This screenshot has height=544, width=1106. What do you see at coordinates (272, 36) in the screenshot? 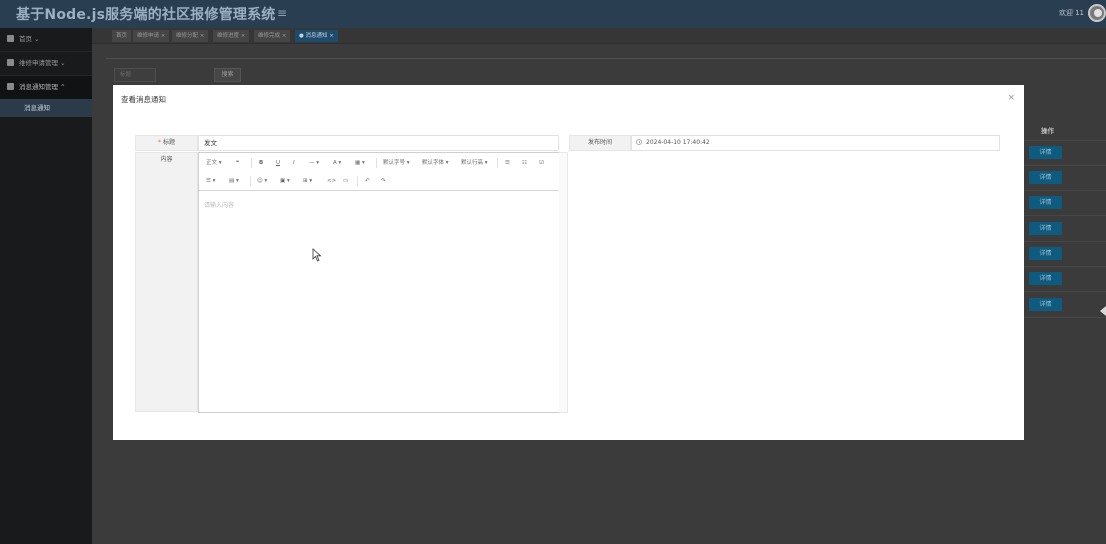
I see `tab-repair-complete: 维修完成 ×` at bounding box center [272, 36].